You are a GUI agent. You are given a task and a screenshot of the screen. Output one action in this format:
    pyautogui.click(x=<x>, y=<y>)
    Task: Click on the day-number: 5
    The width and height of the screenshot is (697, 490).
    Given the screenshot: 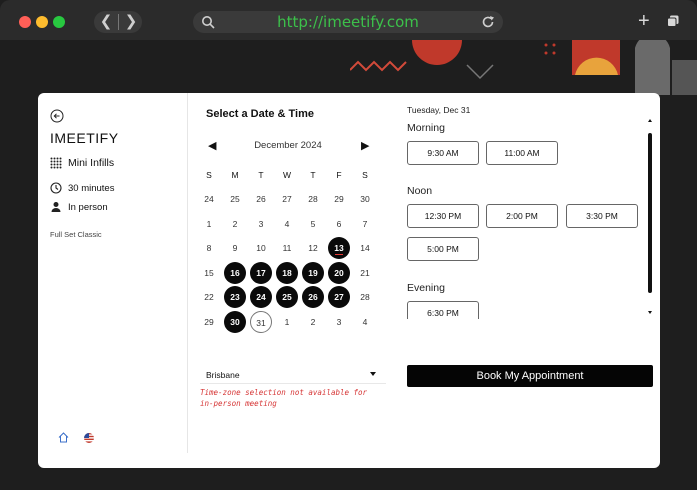 What is the action you would take?
    pyautogui.click(x=313, y=224)
    